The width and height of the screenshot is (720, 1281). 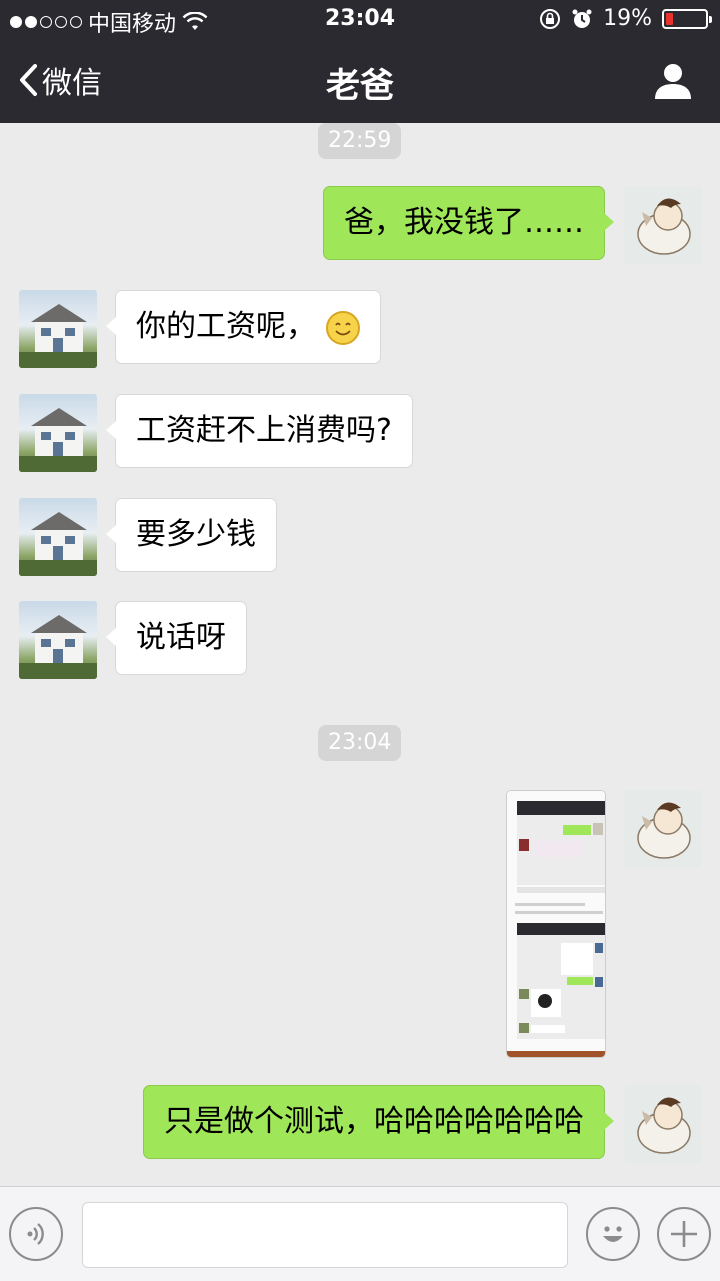 I want to click on battery-percent: 19%, so click(x=627, y=18).